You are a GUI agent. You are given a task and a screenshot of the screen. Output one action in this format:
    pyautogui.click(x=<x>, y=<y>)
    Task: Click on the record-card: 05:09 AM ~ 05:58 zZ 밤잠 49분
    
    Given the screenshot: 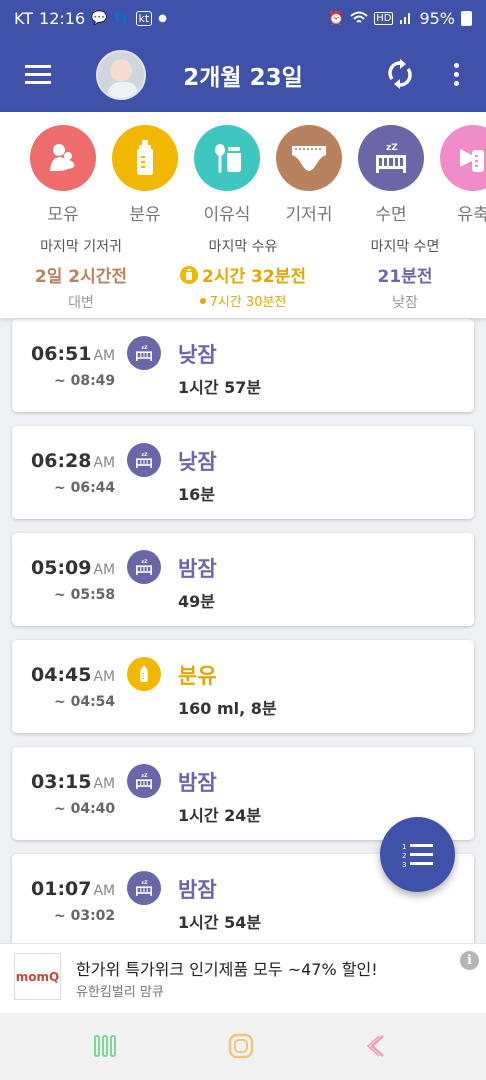 What is the action you would take?
    pyautogui.click(x=243, y=579)
    